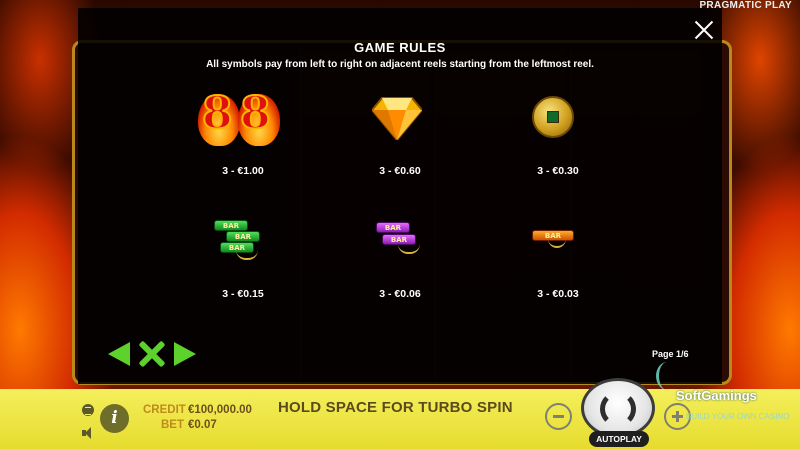 The height and width of the screenshot is (449, 800). I want to click on page-indicator: Page 1/6, so click(670, 354).